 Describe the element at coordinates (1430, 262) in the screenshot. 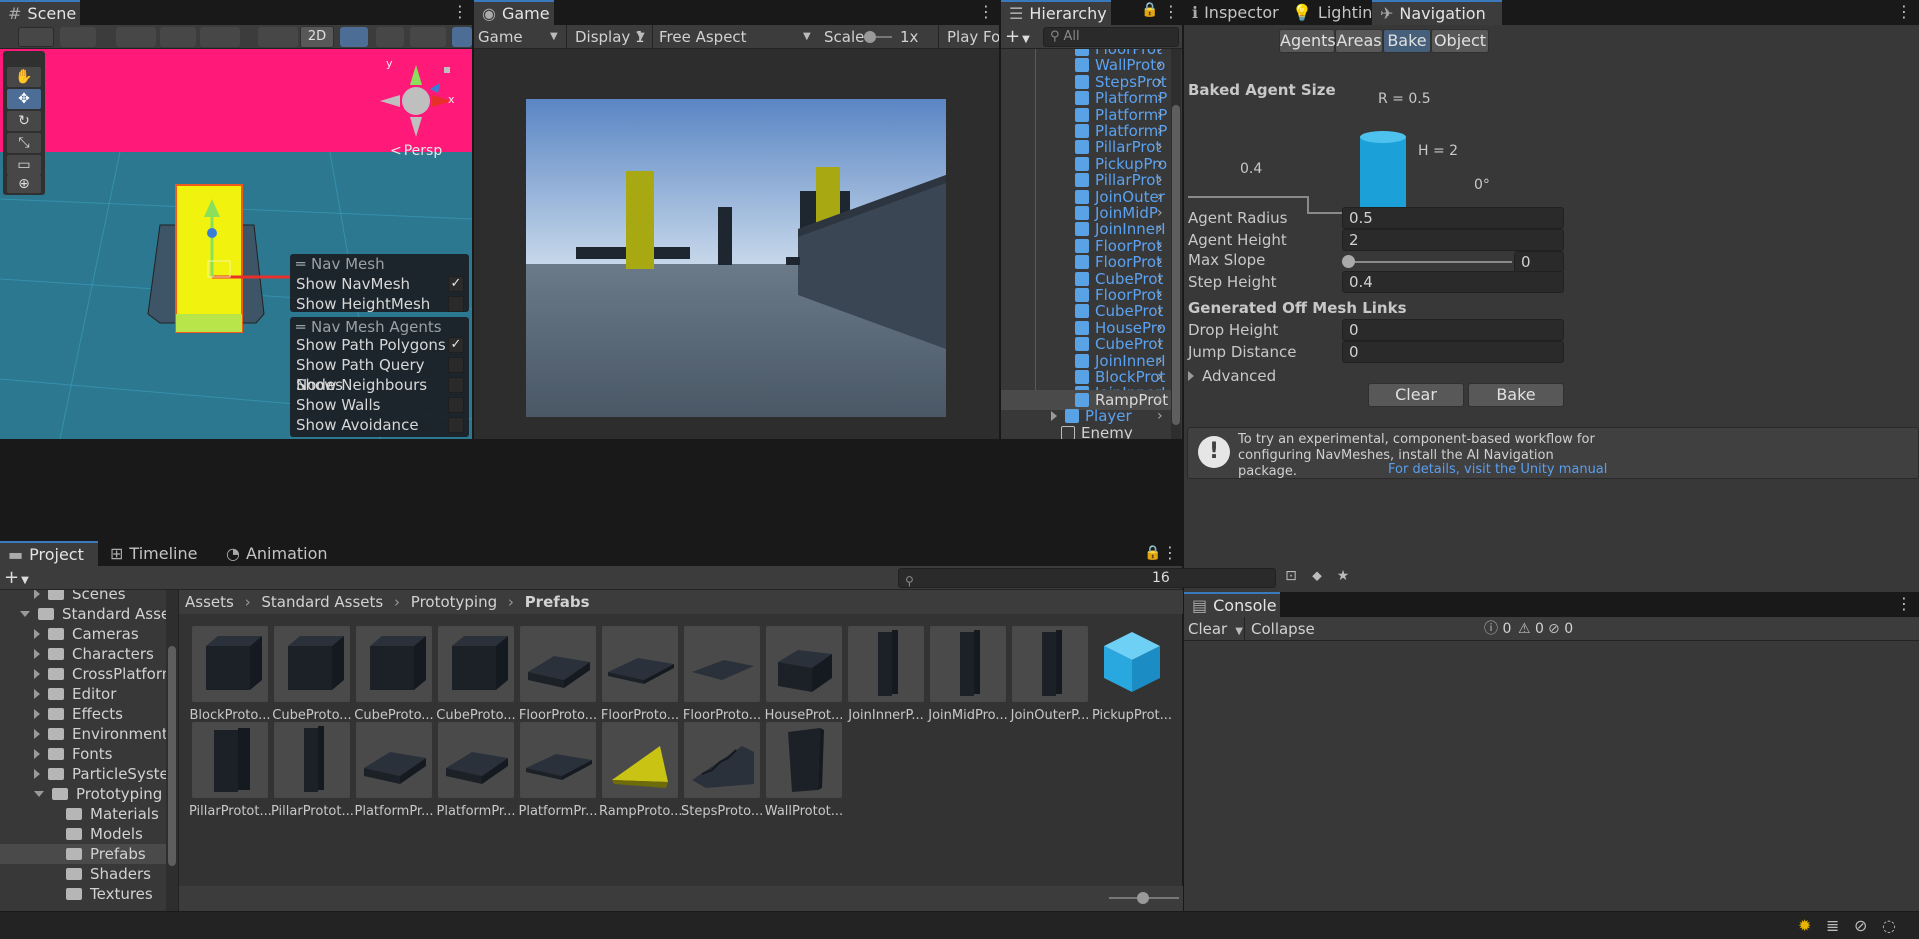

I see `max-slope-slider-track` at that location.